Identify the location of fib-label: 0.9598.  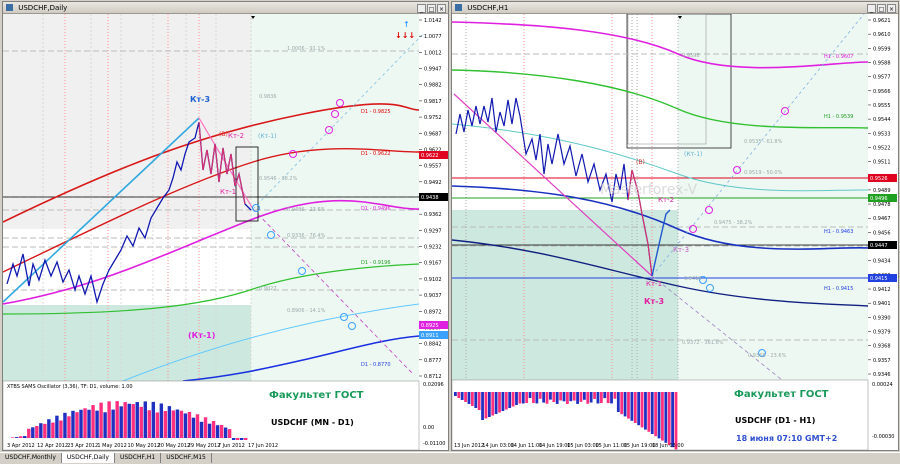
(691, 56).